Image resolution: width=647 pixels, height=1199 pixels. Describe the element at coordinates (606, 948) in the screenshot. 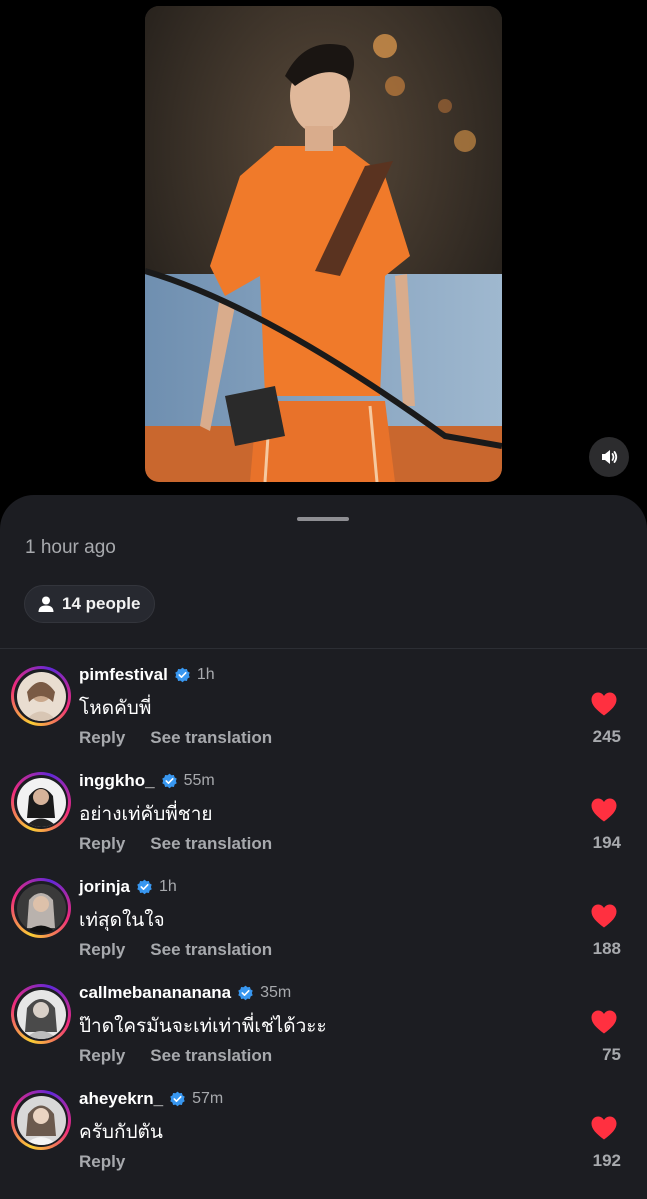

I see `like-count: 188` at that location.